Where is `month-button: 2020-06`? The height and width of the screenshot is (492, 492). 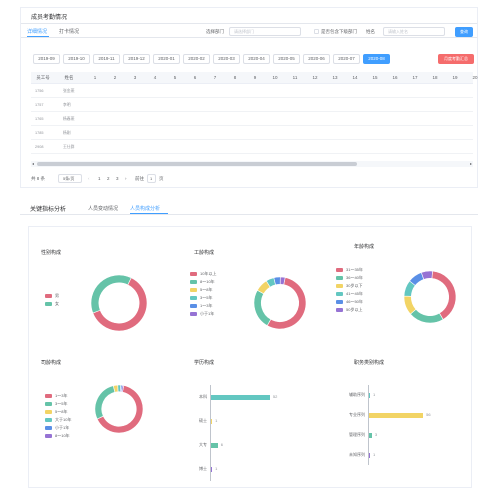 month-button: 2020-06 is located at coordinates (316, 59).